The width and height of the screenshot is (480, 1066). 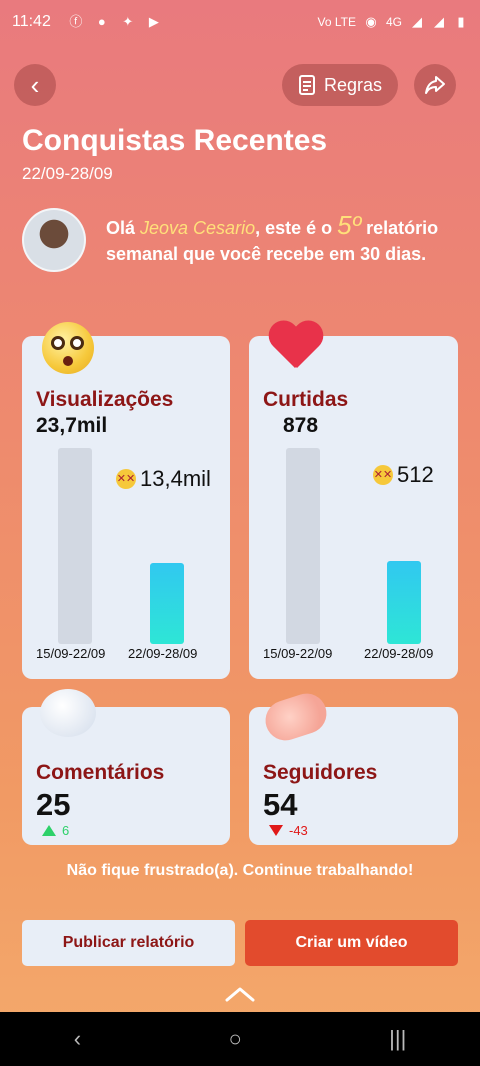 I want to click on heart-icon, so click(x=295, y=347).